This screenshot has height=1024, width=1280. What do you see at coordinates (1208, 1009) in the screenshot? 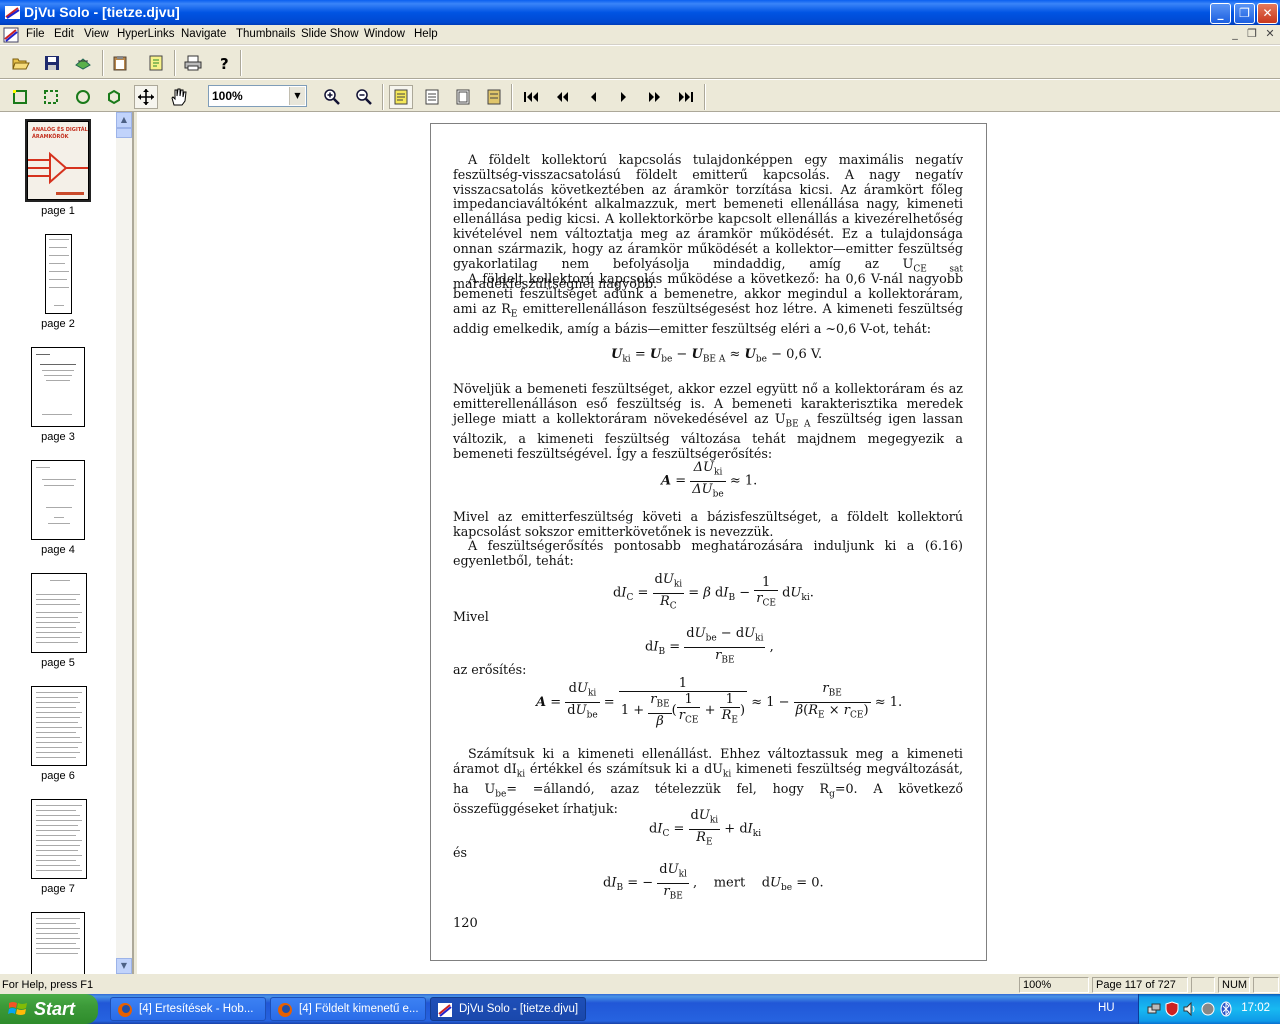
I see `antivirus-icon` at bounding box center [1208, 1009].